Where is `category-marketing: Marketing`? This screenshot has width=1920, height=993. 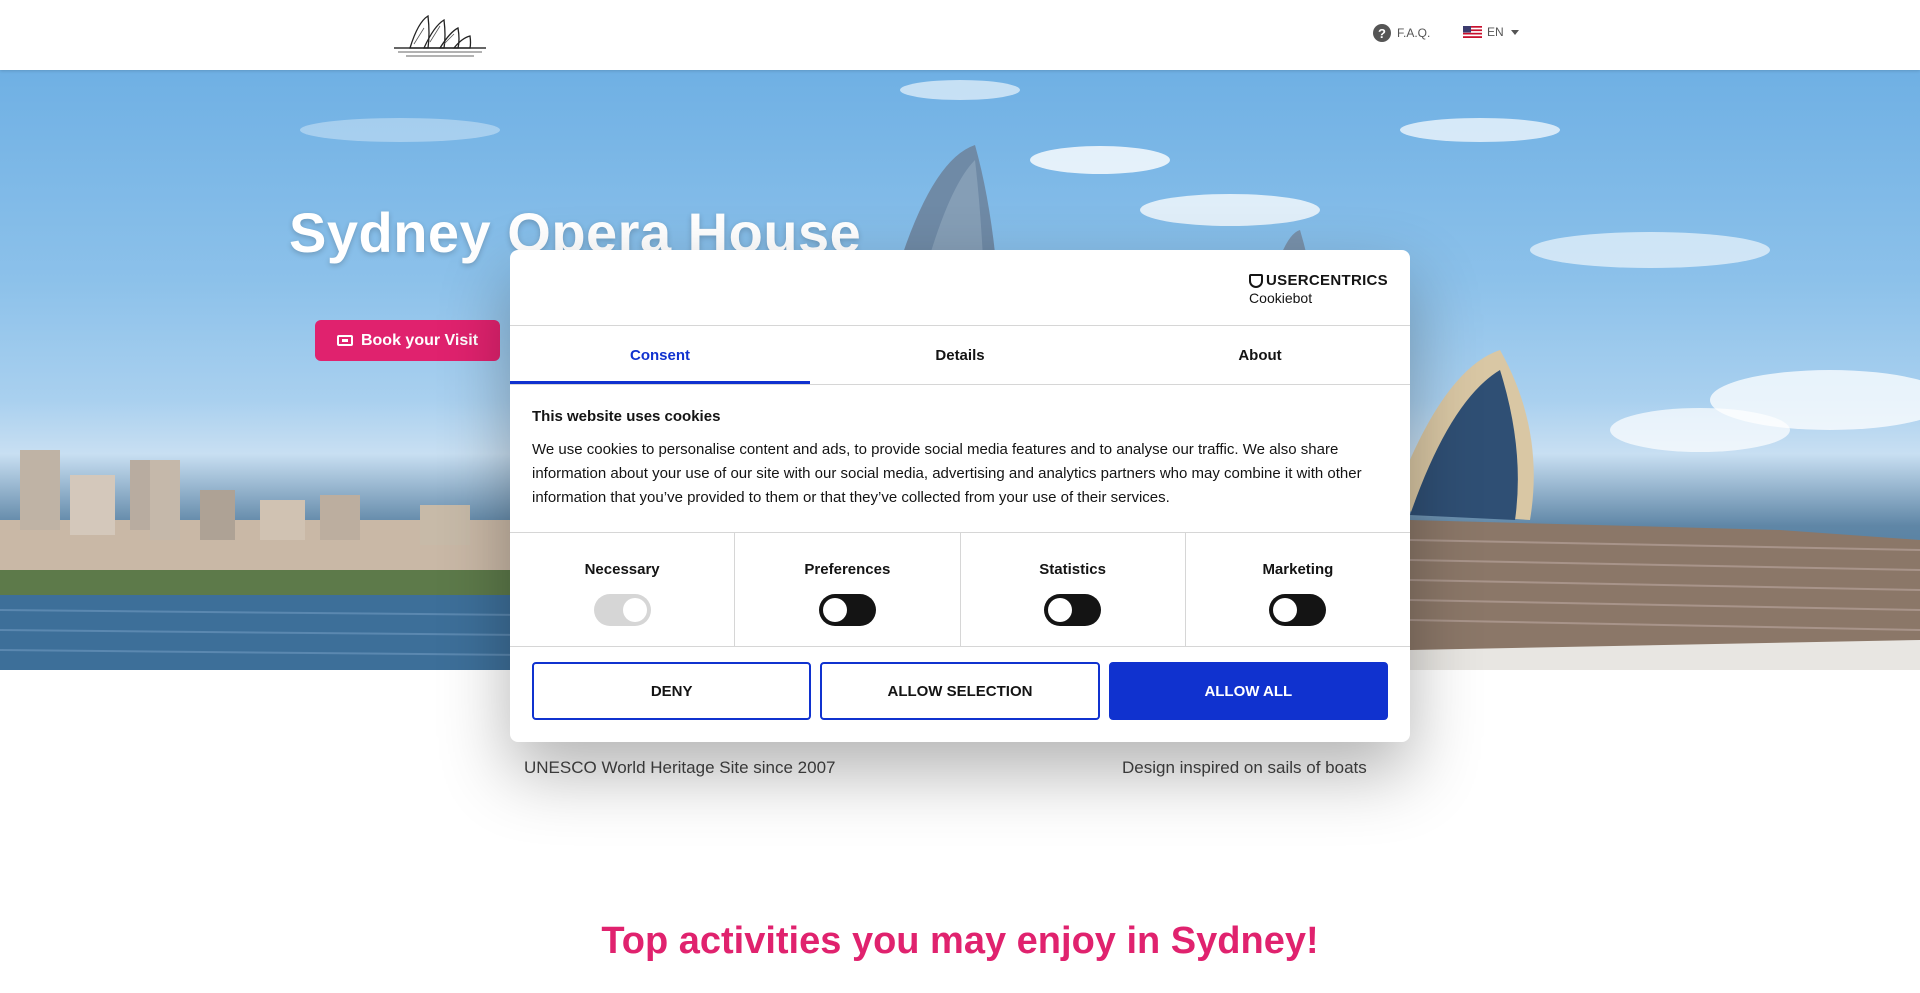 category-marketing: Marketing is located at coordinates (1298, 589).